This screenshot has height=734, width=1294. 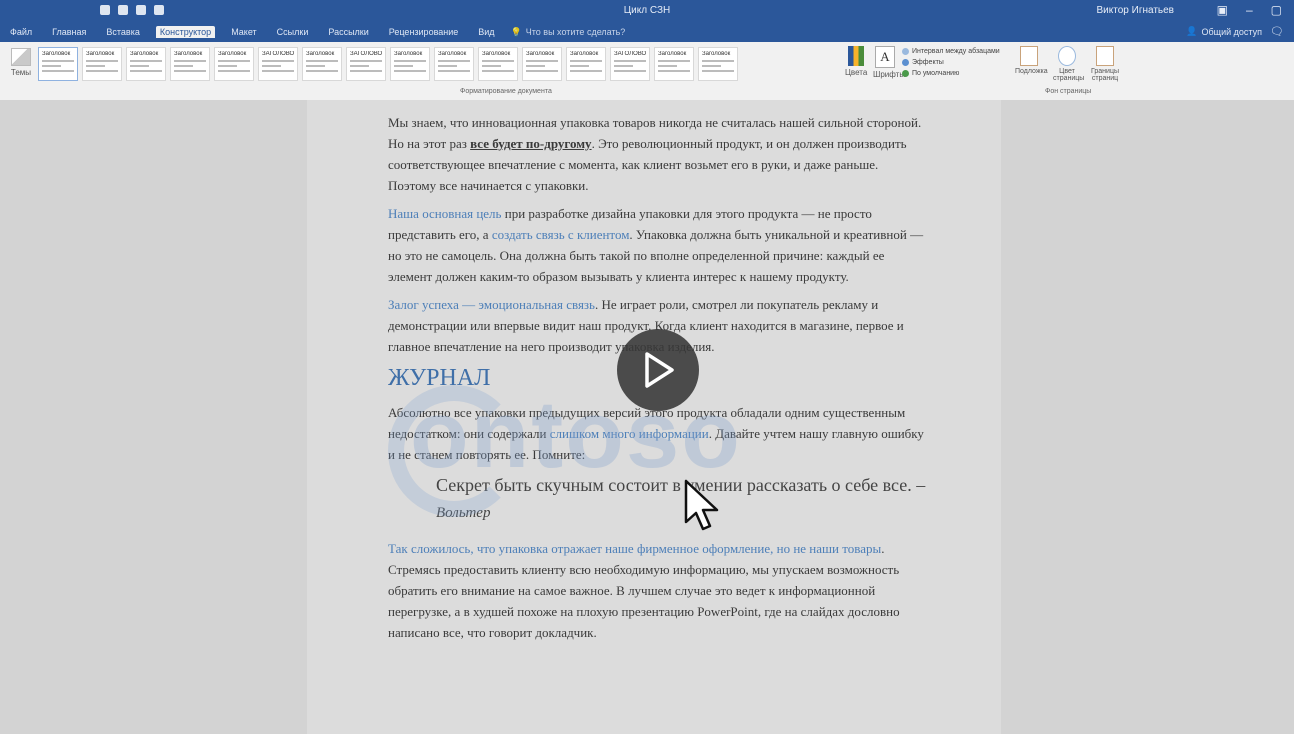 I want to click on fonts-button: A Шрифты, so click(x=889, y=66).